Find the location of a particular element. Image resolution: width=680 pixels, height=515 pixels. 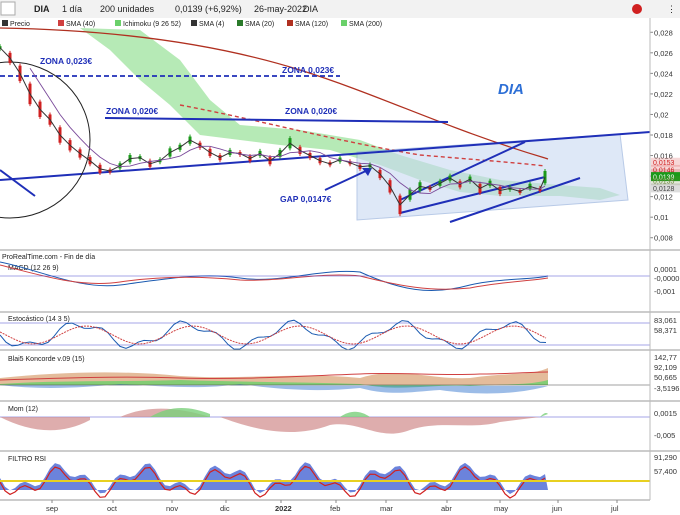

stoch-tag-2: 58,371 is located at coordinates (665, 330).